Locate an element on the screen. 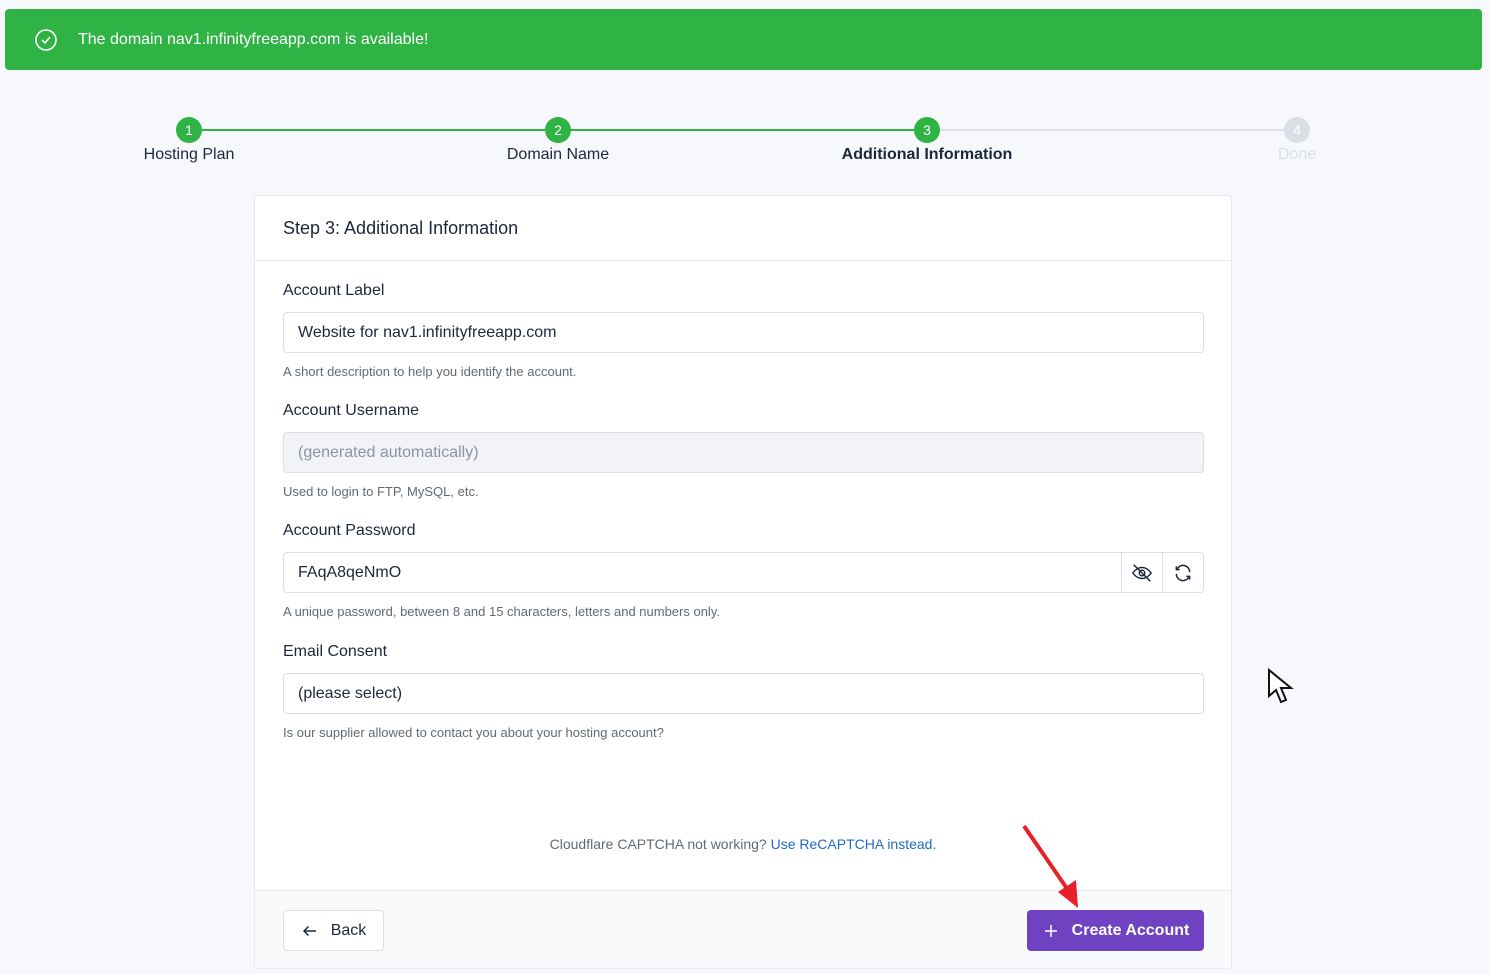 The width and height of the screenshot is (1489, 974). regenerate-password-button is located at coordinates (1183, 572).